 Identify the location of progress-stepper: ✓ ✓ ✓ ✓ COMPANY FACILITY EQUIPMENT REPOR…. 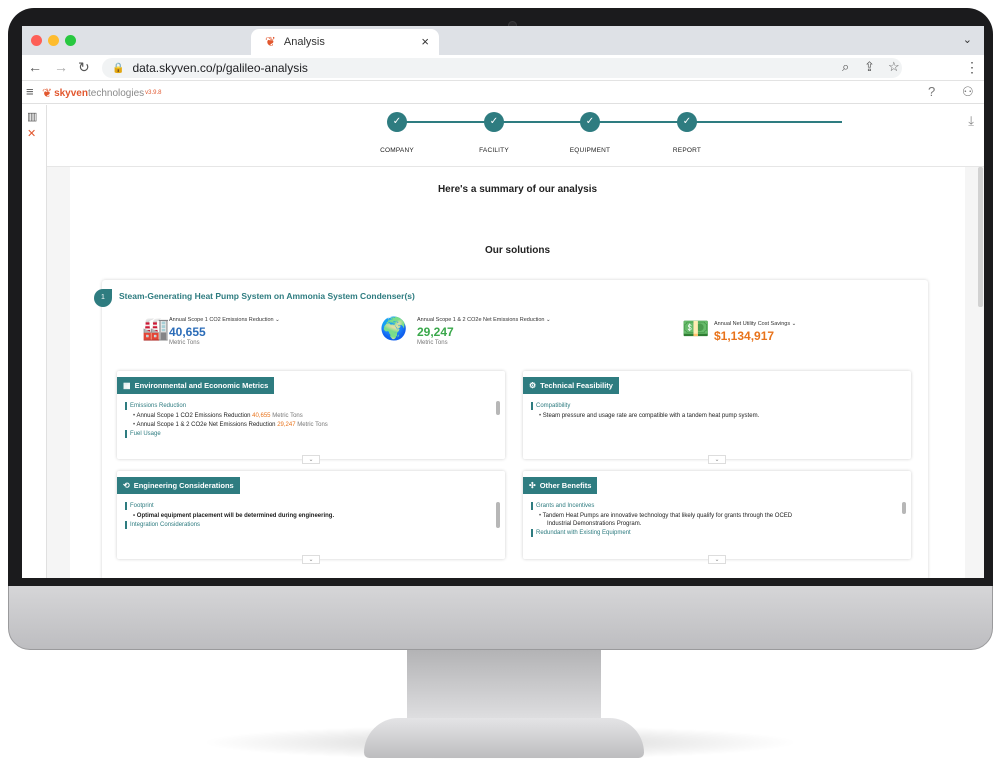
(515, 136).